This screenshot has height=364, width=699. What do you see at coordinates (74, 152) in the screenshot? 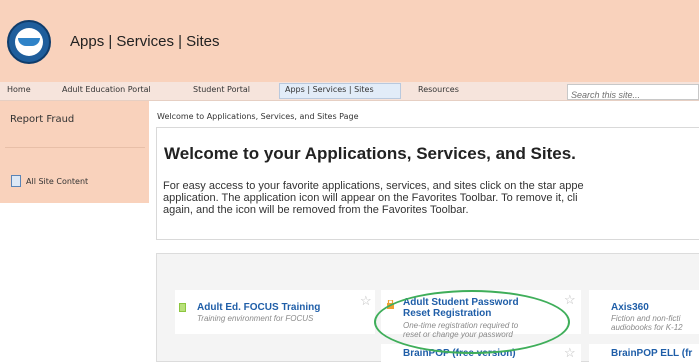
I see `sidebar: Report Fraud All Site Content` at bounding box center [74, 152].